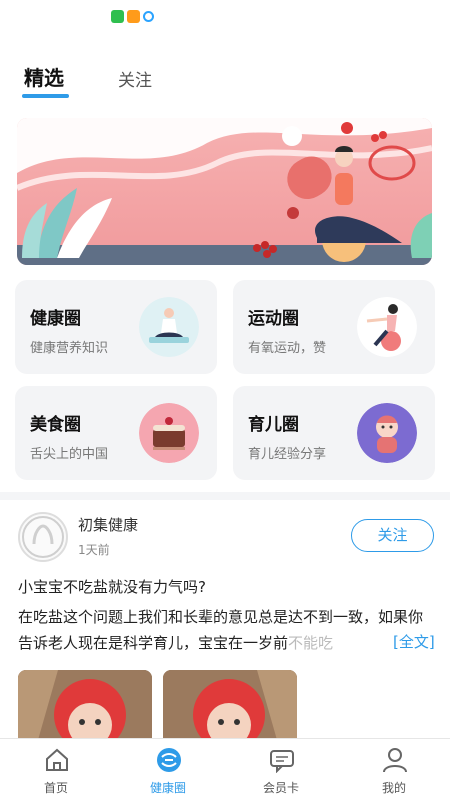 This screenshot has width=450, height=800. Describe the element at coordinates (55, 788) in the screenshot. I see `nav-label: 首页` at that location.